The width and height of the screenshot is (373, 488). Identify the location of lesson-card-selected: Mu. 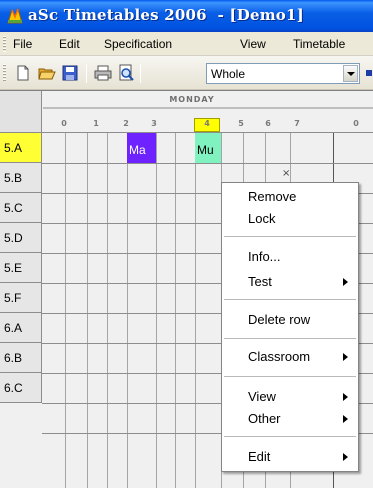
(208, 148).